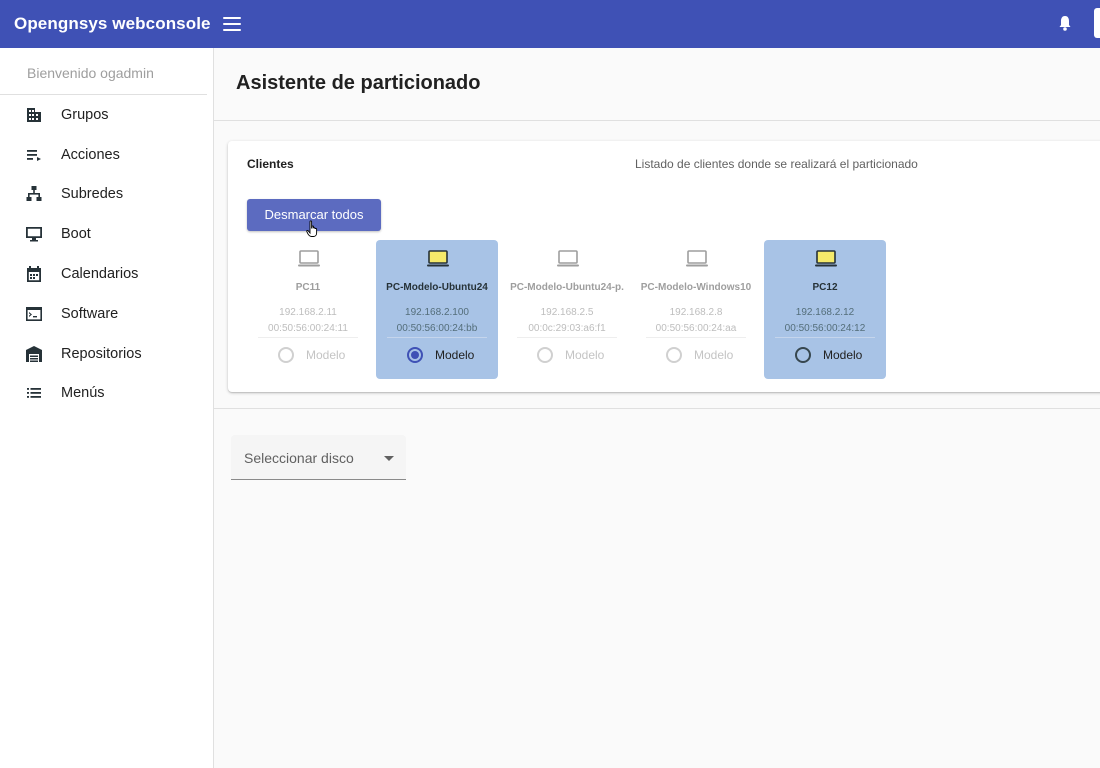 Image resolution: width=1100 pixels, height=768 pixels. I want to click on network-icon, so click(34, 194).